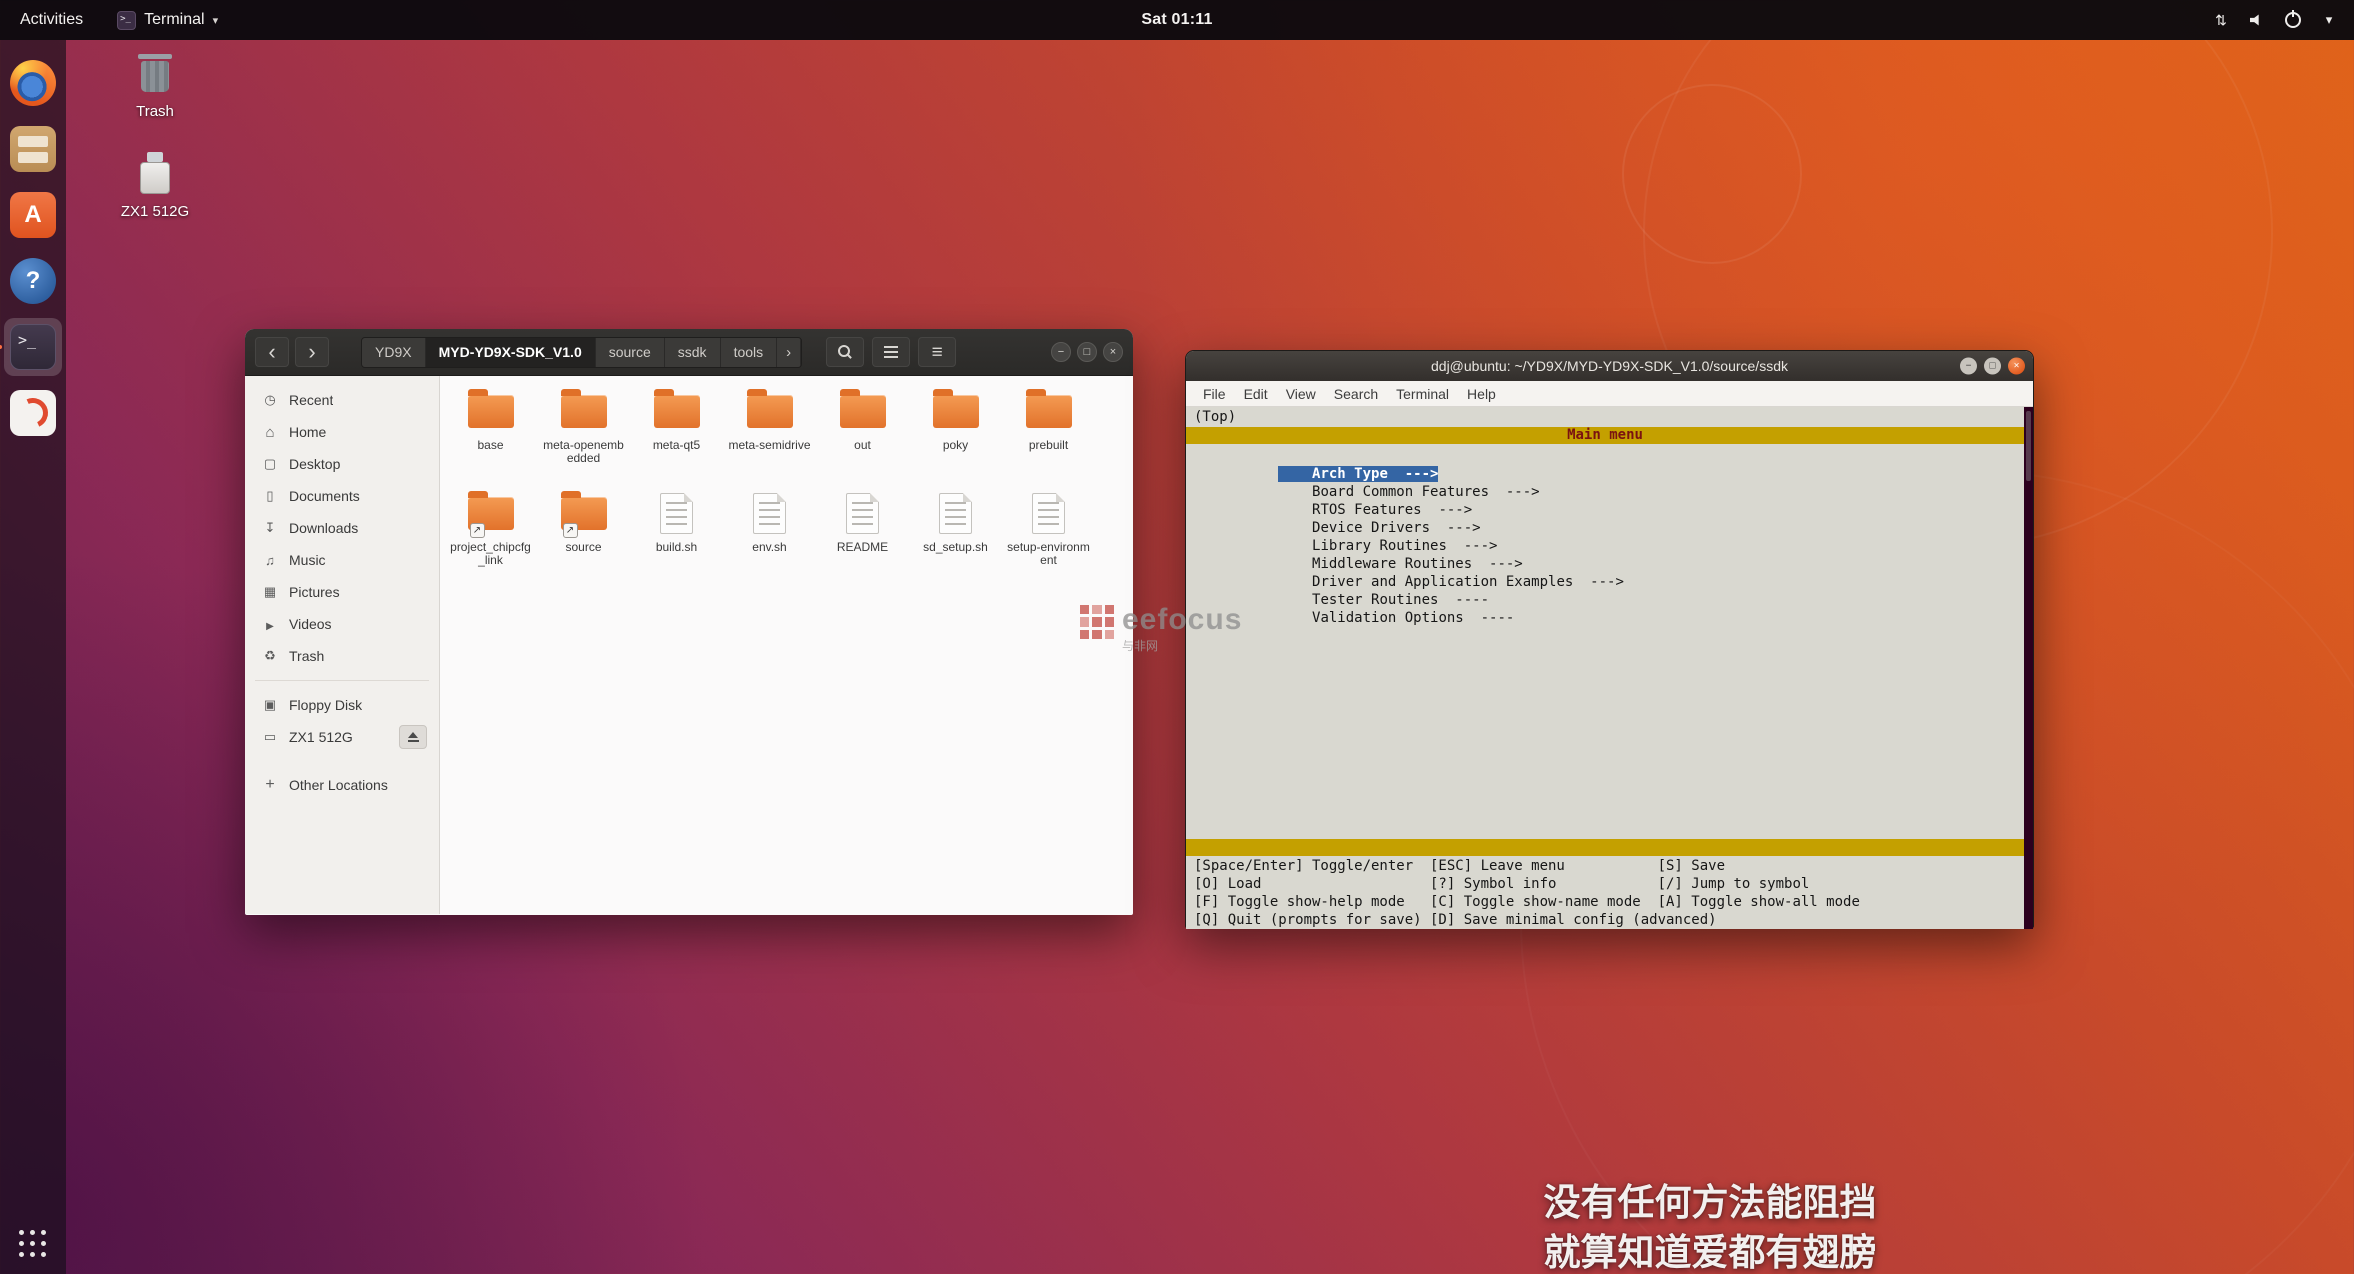 The image size is (2354, 1274). Describe the element at coordinates (1481, 394) in the screenshot. I see `terminal-menu-item: Help` at that location.